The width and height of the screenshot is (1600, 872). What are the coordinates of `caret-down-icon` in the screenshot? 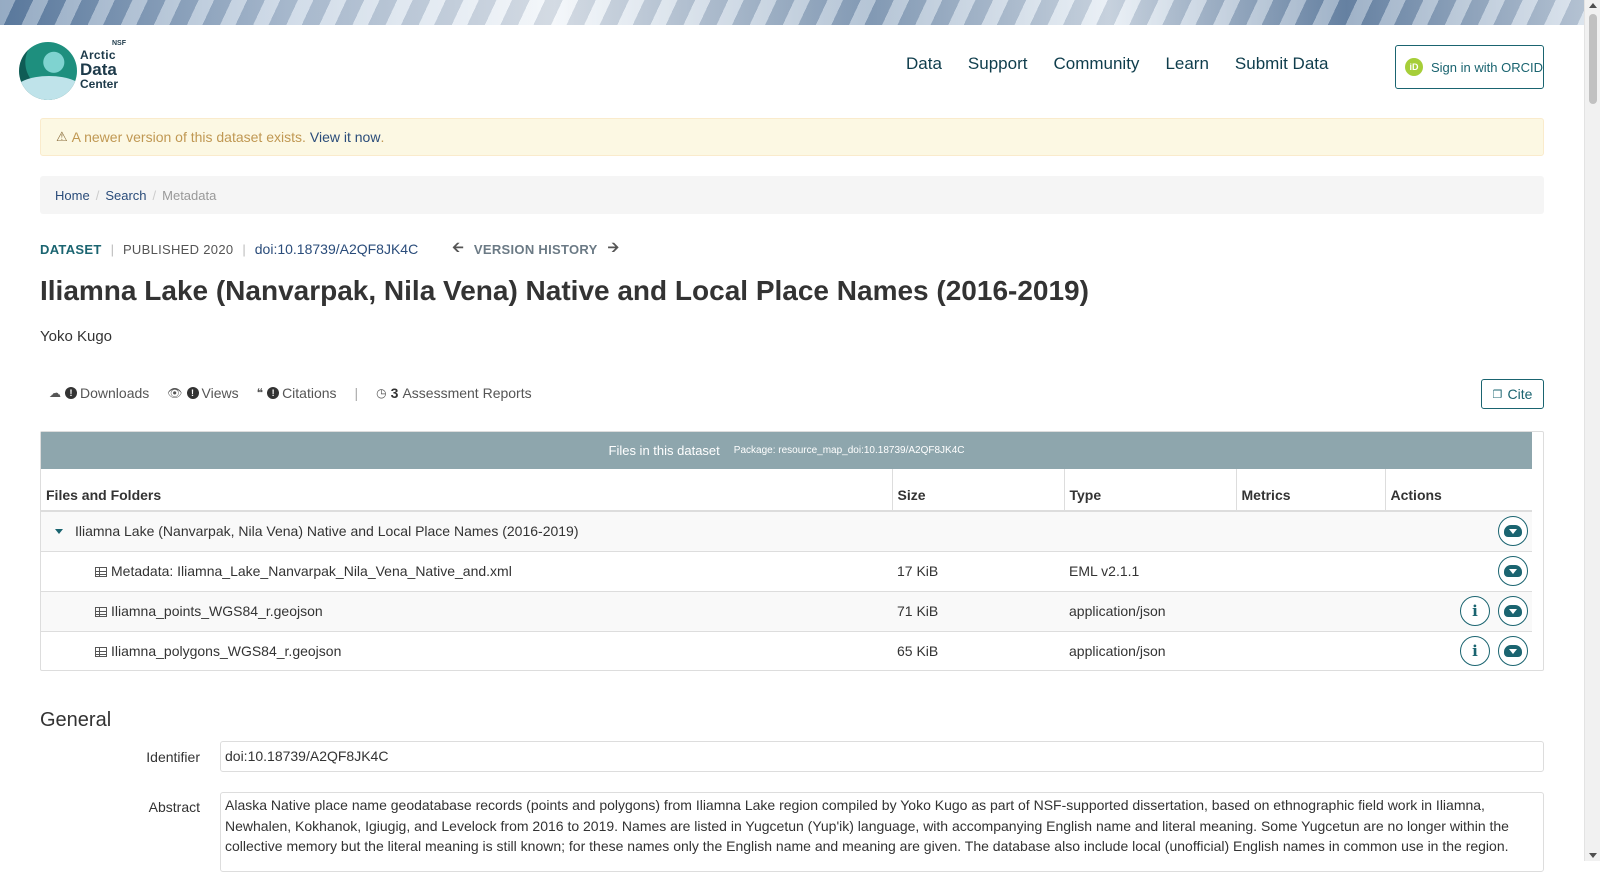 It's located at (59, 532).